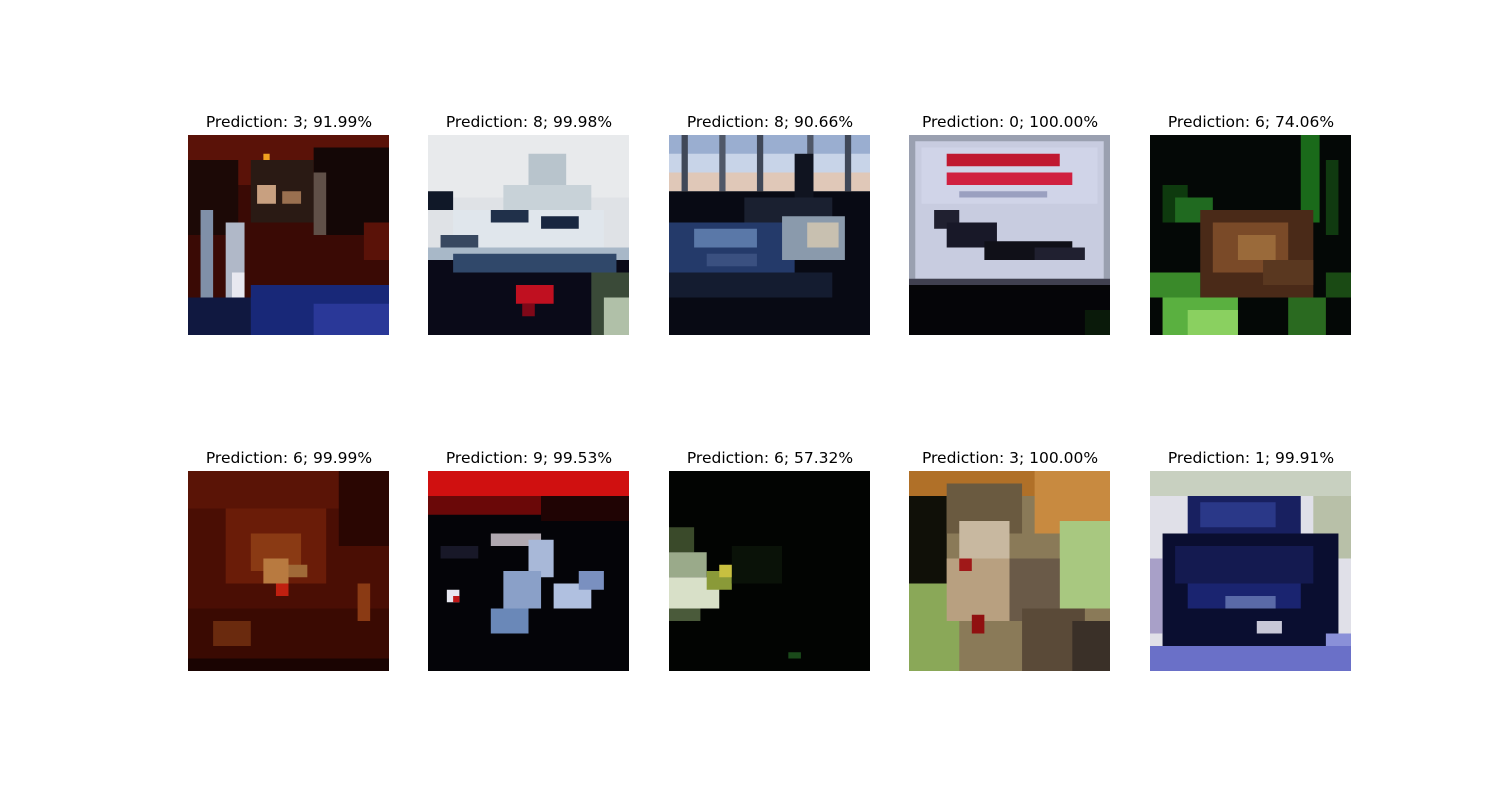 This screenshot has height=800, width=1500. I want to click on cifar-thumbnail-car-blue, so click(1250, 571).